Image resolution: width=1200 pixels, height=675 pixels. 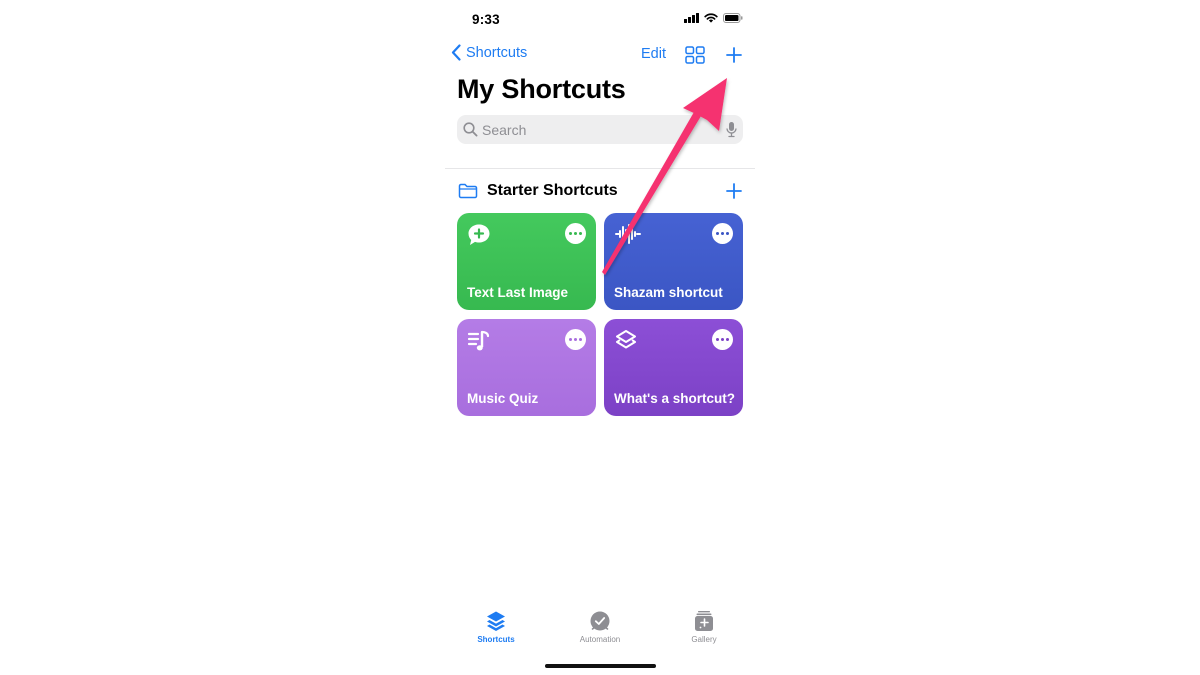 I want to click on shortcut-label: Music Quiz, so click(x=503, y=398).